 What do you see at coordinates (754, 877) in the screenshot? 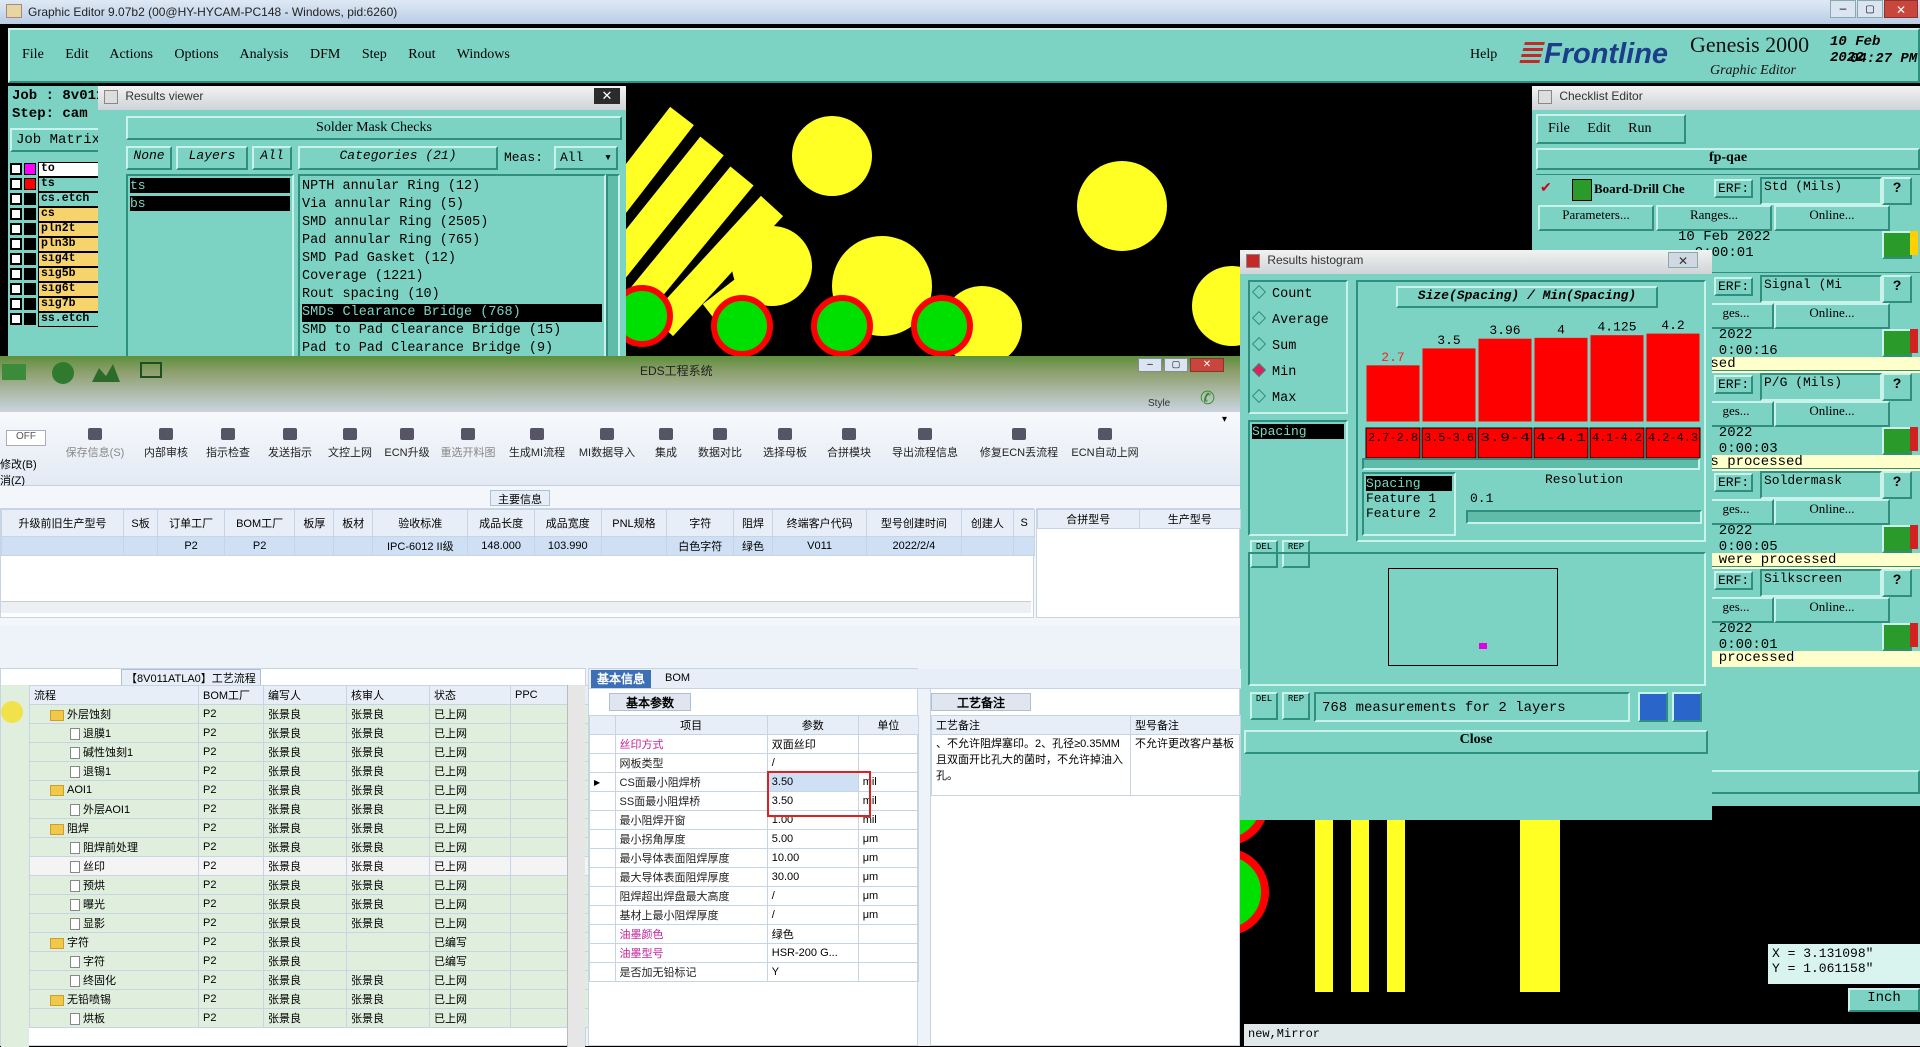
I see `param-row: 最大导体表面阻焊厚度 30.00 μm` at bounding box center [754, 877].